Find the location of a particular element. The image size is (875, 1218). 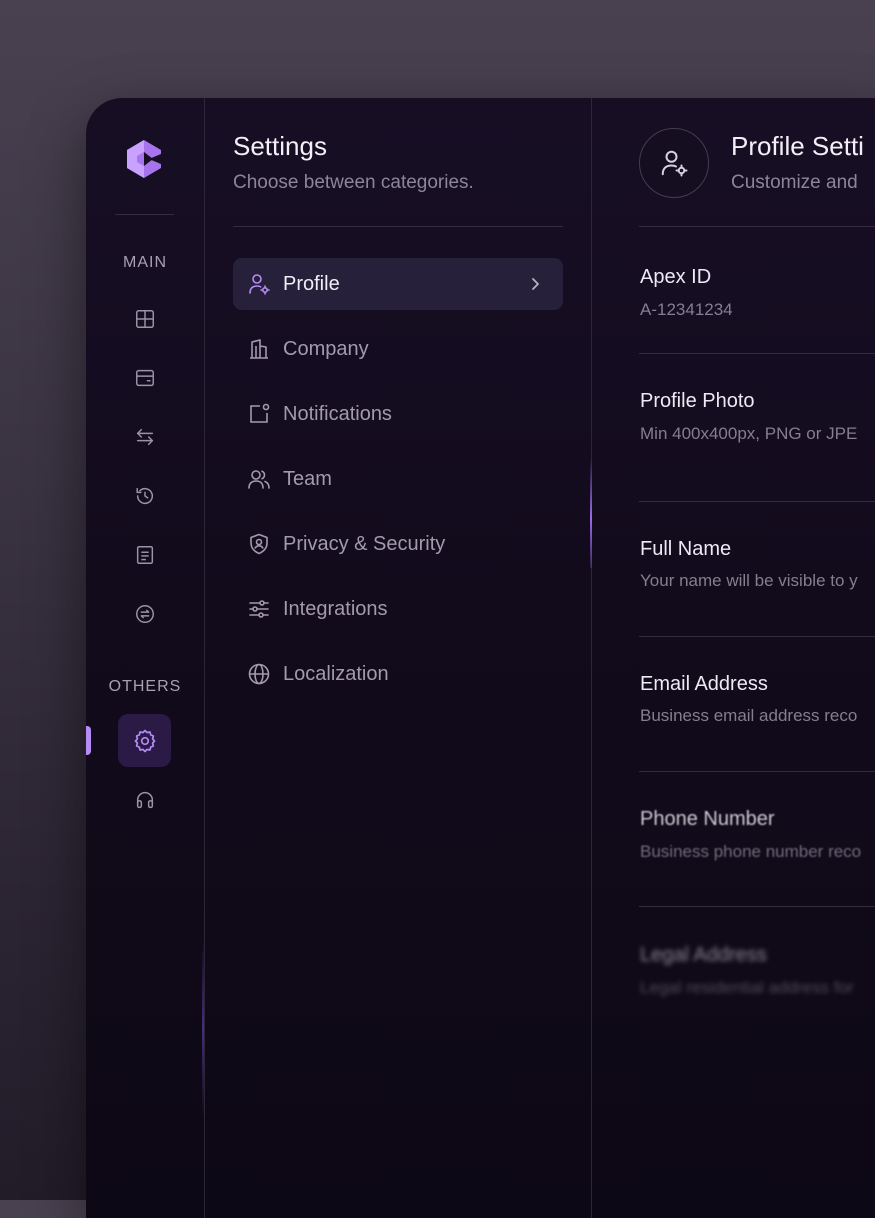

category-label: Team is located at coordinates (307, 478).